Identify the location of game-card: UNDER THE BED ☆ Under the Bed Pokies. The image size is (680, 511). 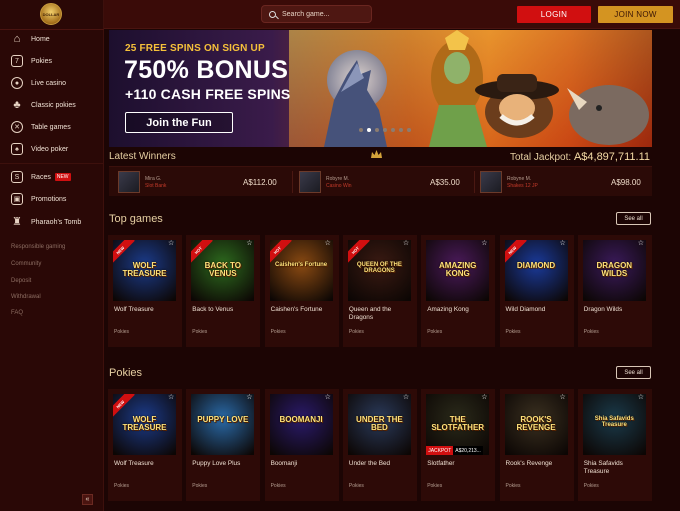
(379, 445).